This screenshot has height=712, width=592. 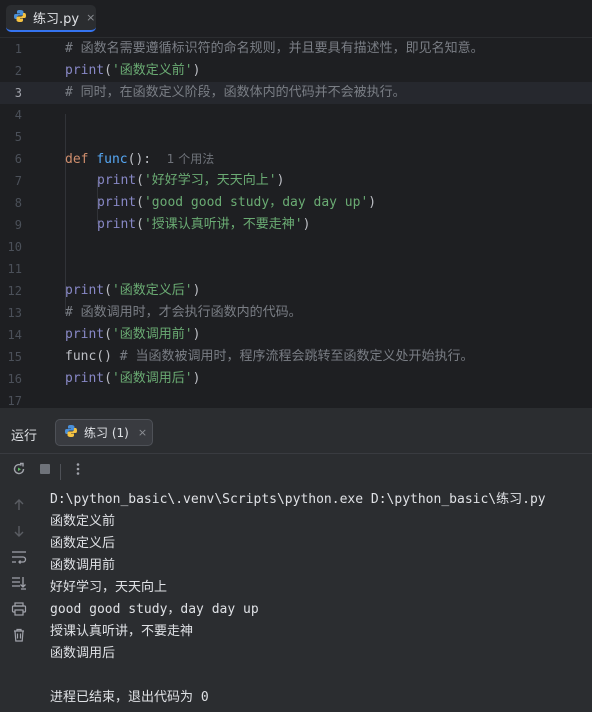 What do you see at coordinates (191, 180) in the screenshot?
I see `code-text: print('好好学习，天天向上')` at bounding box center [191, 180].